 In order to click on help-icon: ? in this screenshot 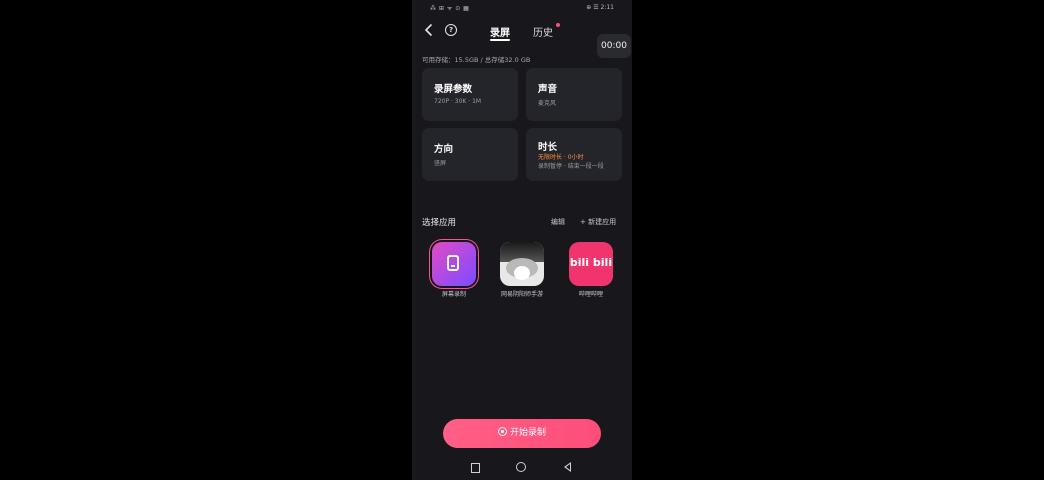, I will do `click(451, 30)`.